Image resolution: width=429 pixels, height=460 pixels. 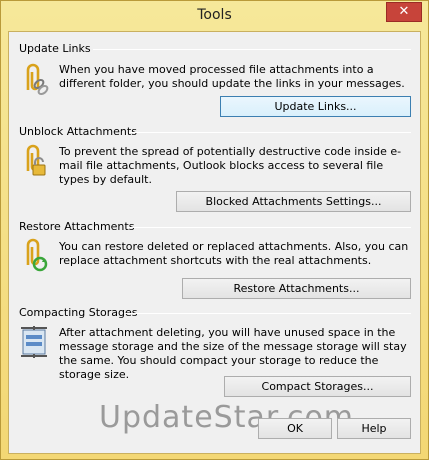 What do you see at coordinates (77, 226) in the screenshot?
I see `group-title-restore: Restore Attachments` at bounding box center [77, 226].